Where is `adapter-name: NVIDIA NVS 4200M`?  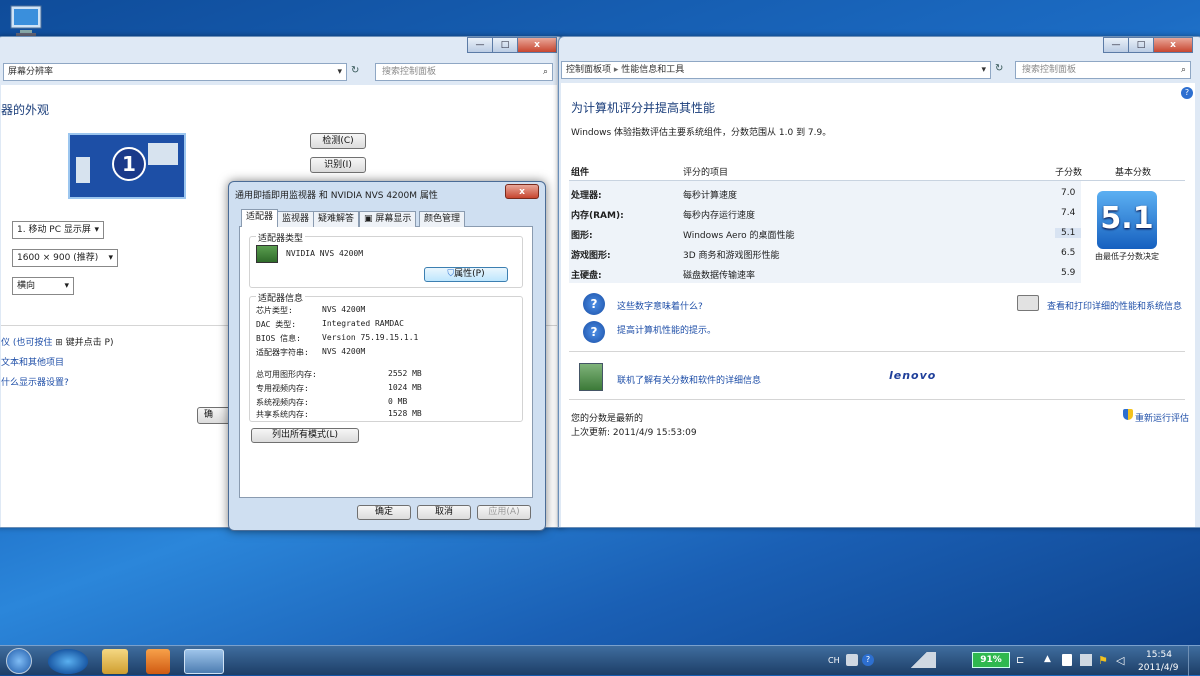
adapter-name: NVIDIA NVS 4200M is located at coordinates (325, 253).